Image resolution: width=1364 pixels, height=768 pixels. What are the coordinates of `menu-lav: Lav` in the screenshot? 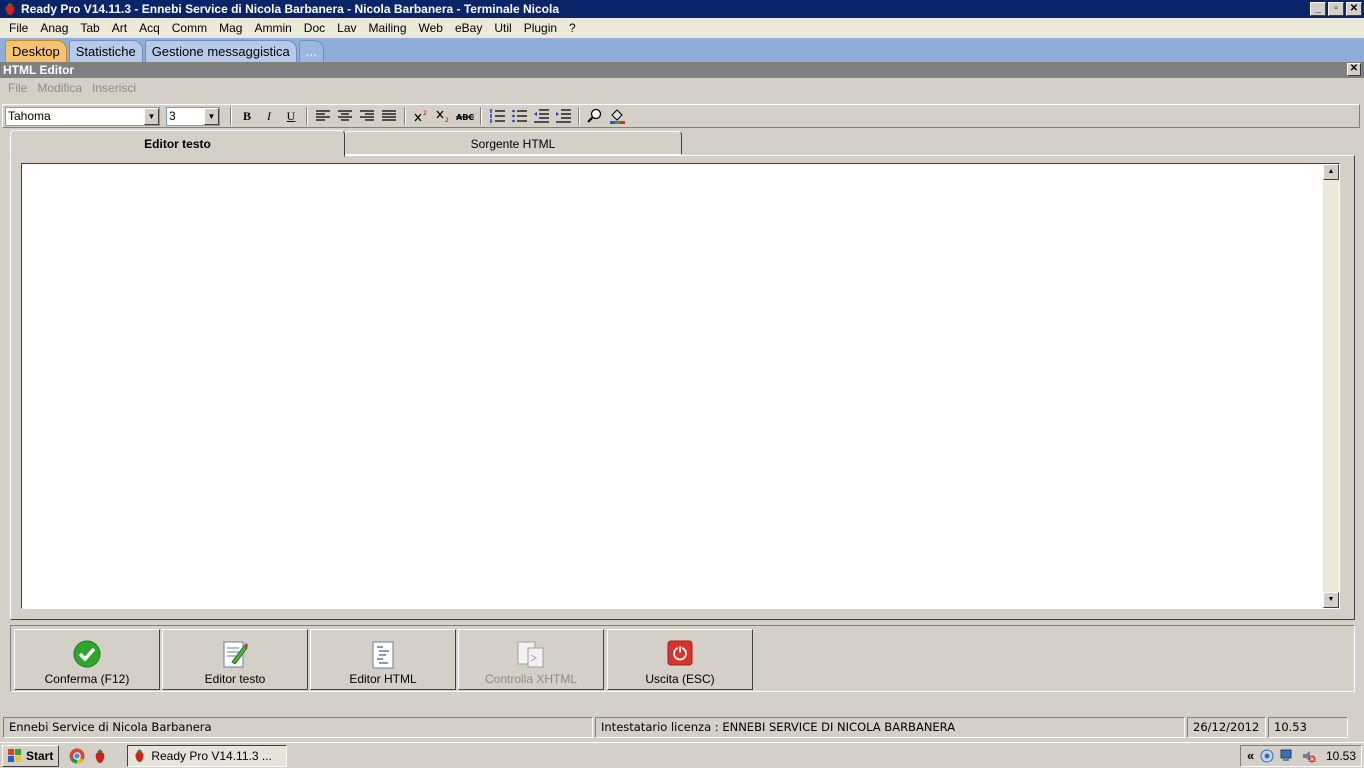 It's located at (346, 28).